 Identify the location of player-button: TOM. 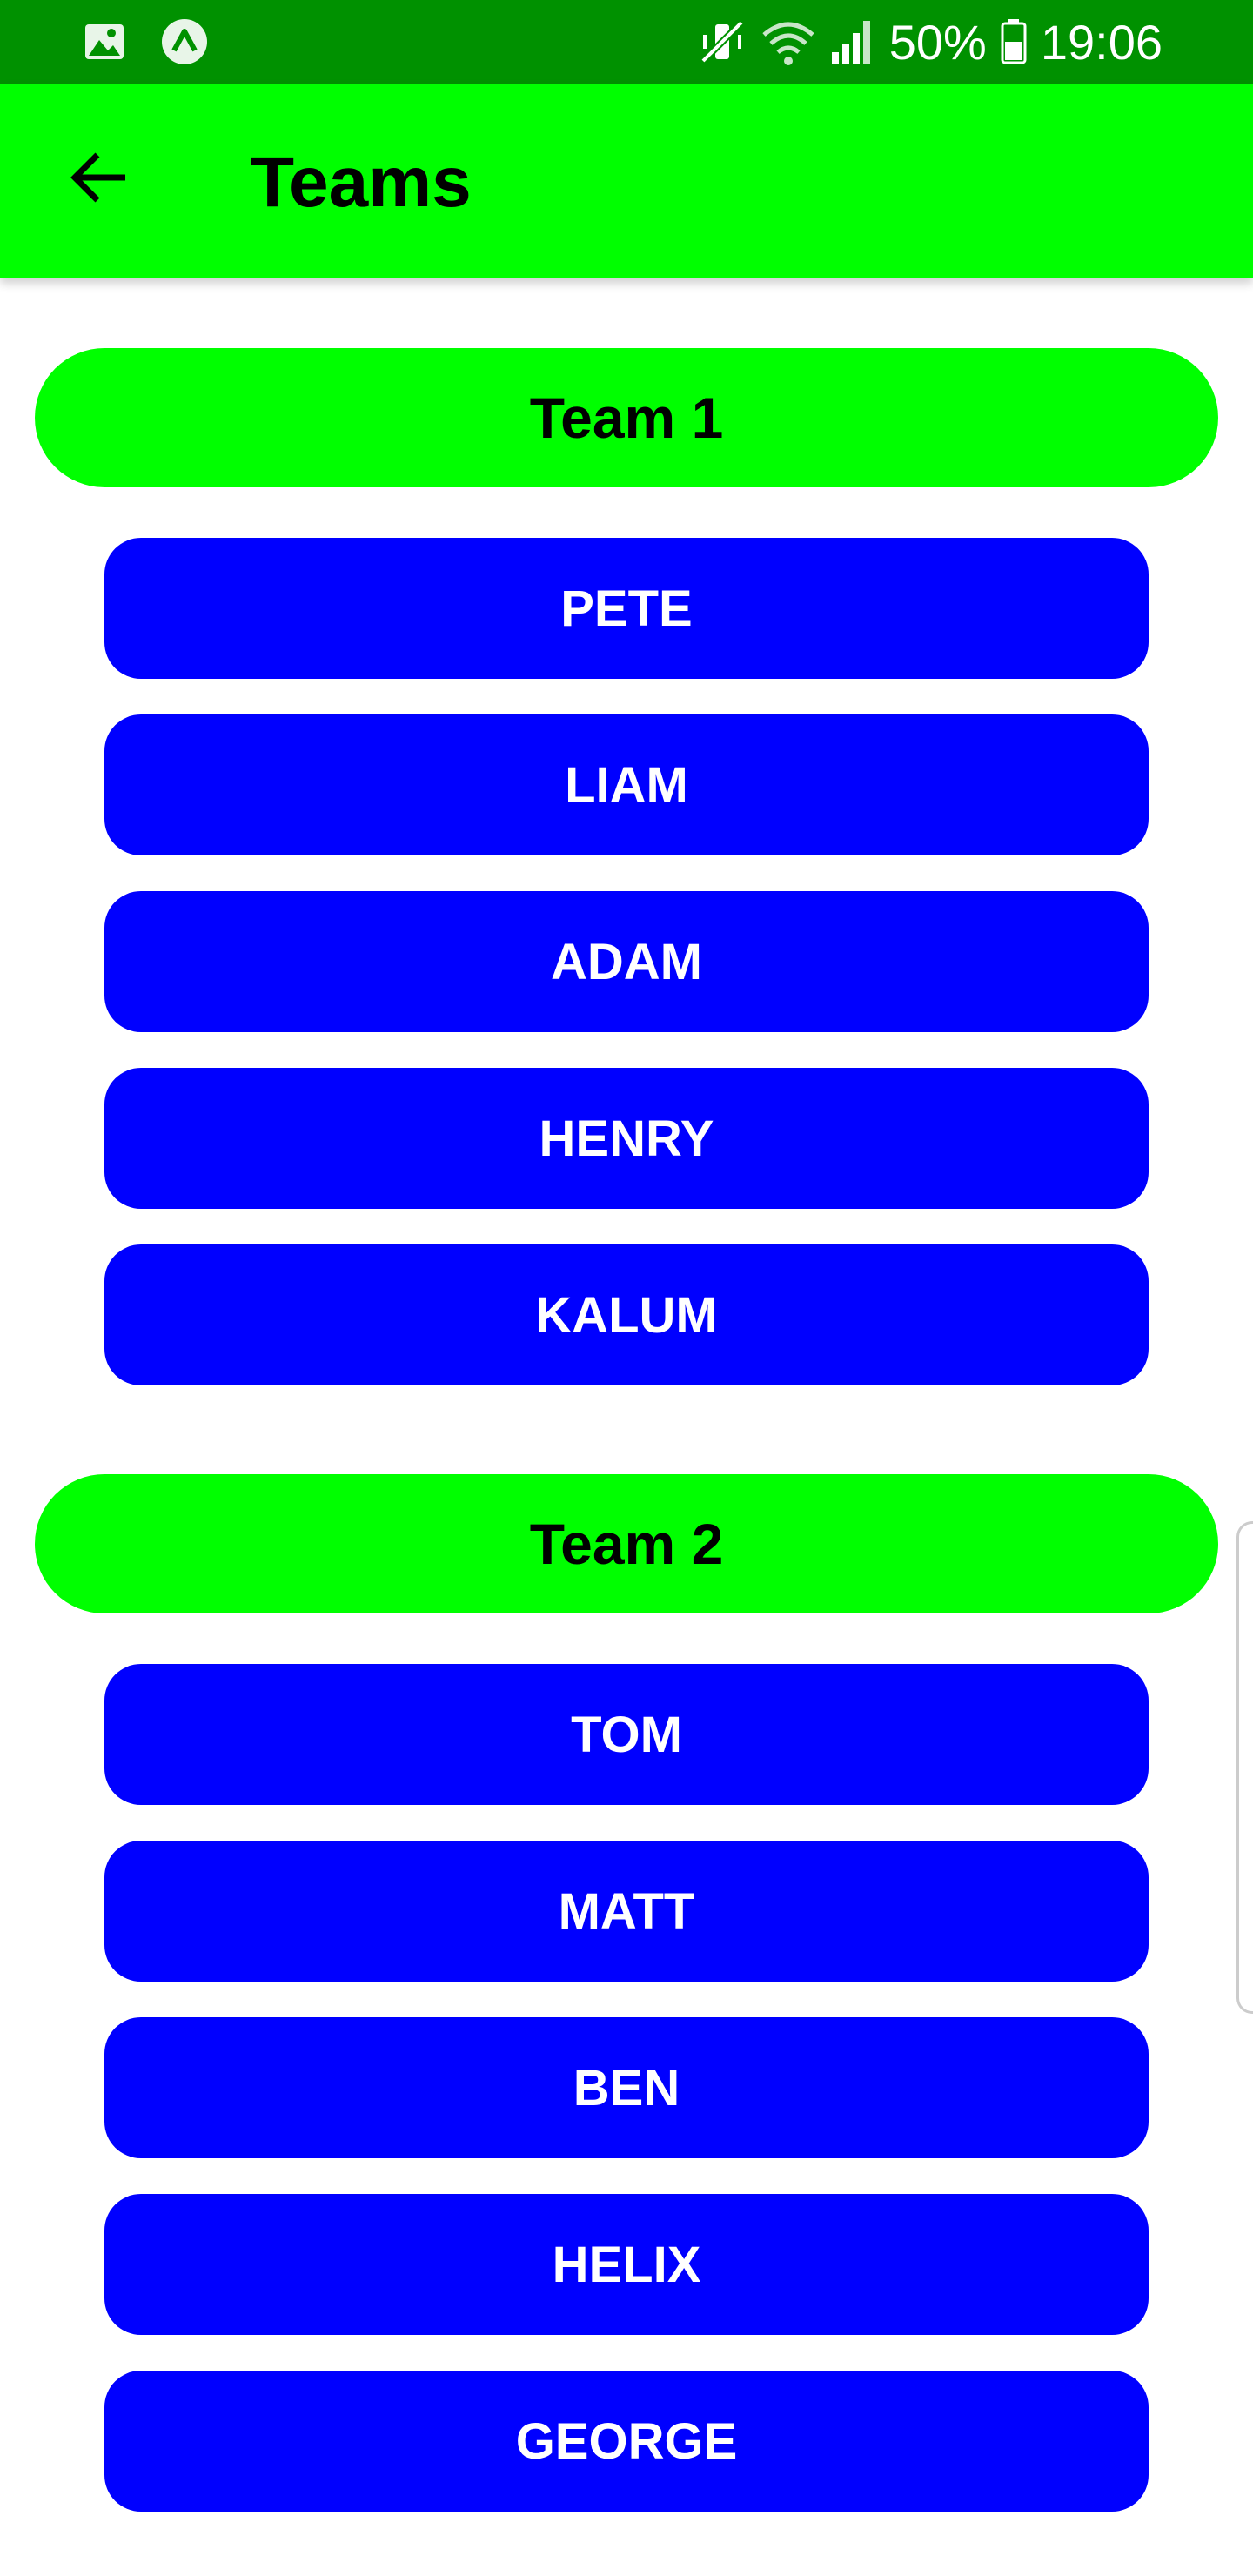
(626, 1735).